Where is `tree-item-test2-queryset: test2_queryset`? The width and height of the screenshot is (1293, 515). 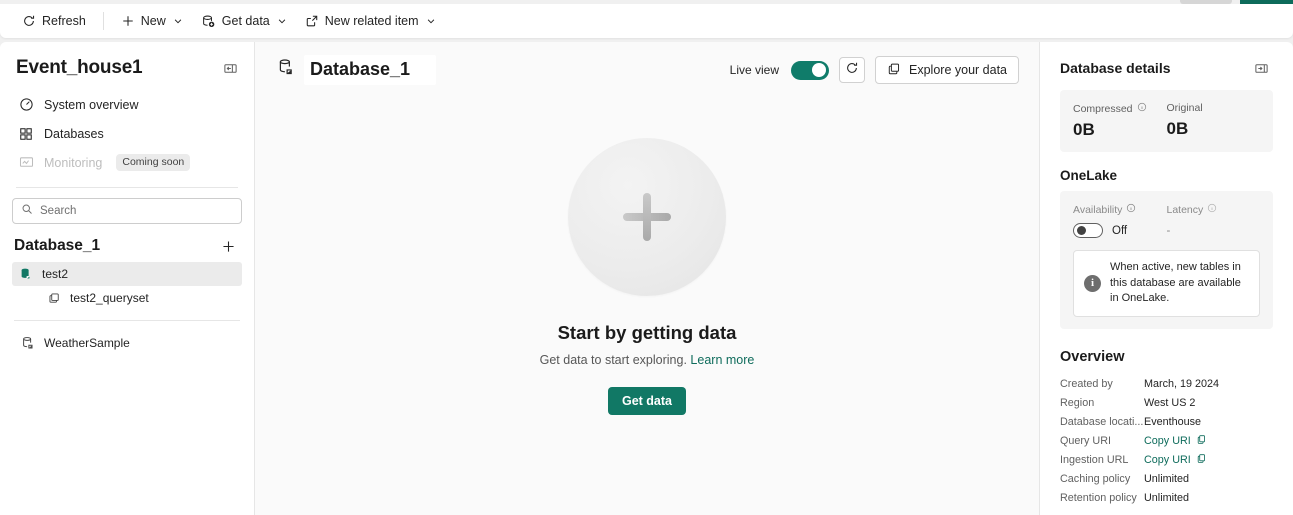
tree-item-test2-queryset: test2_queryset is located at coordinates (127, 298).